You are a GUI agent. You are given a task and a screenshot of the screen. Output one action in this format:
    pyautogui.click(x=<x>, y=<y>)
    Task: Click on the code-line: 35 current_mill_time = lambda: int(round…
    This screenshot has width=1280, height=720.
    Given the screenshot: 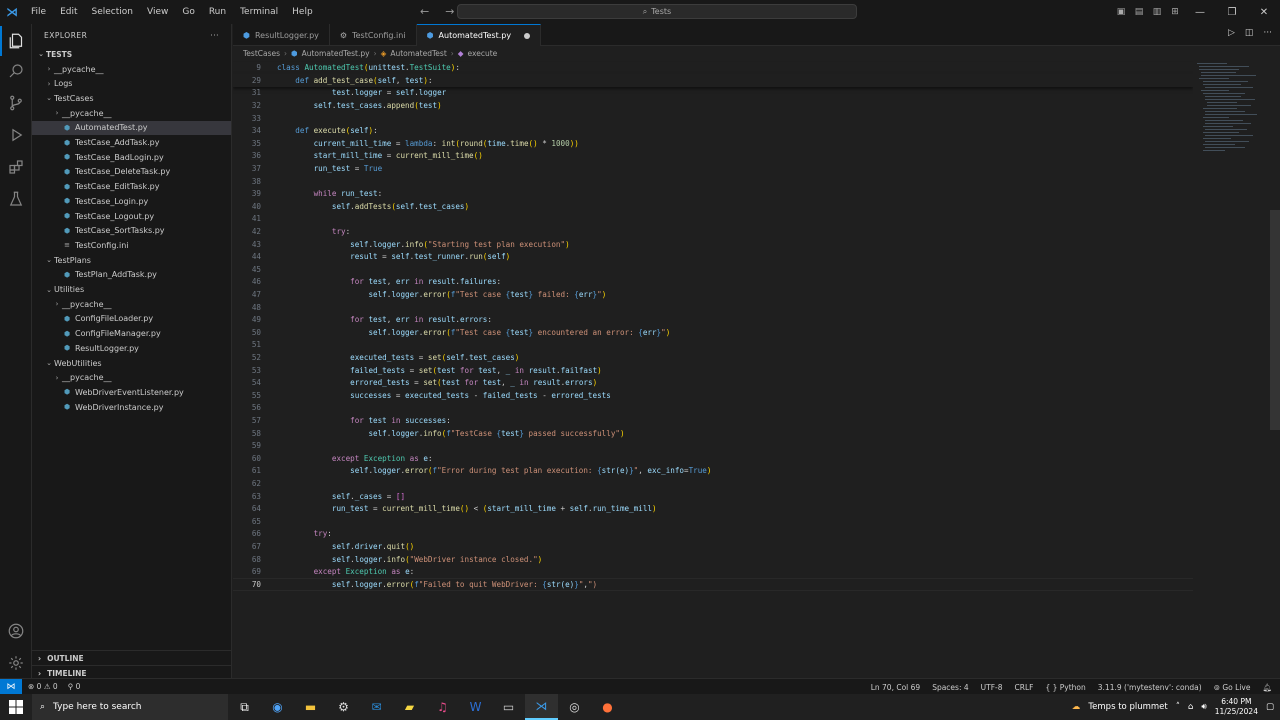 What is the action you would take?
    pyautogui.click(x=713, y=143)
    